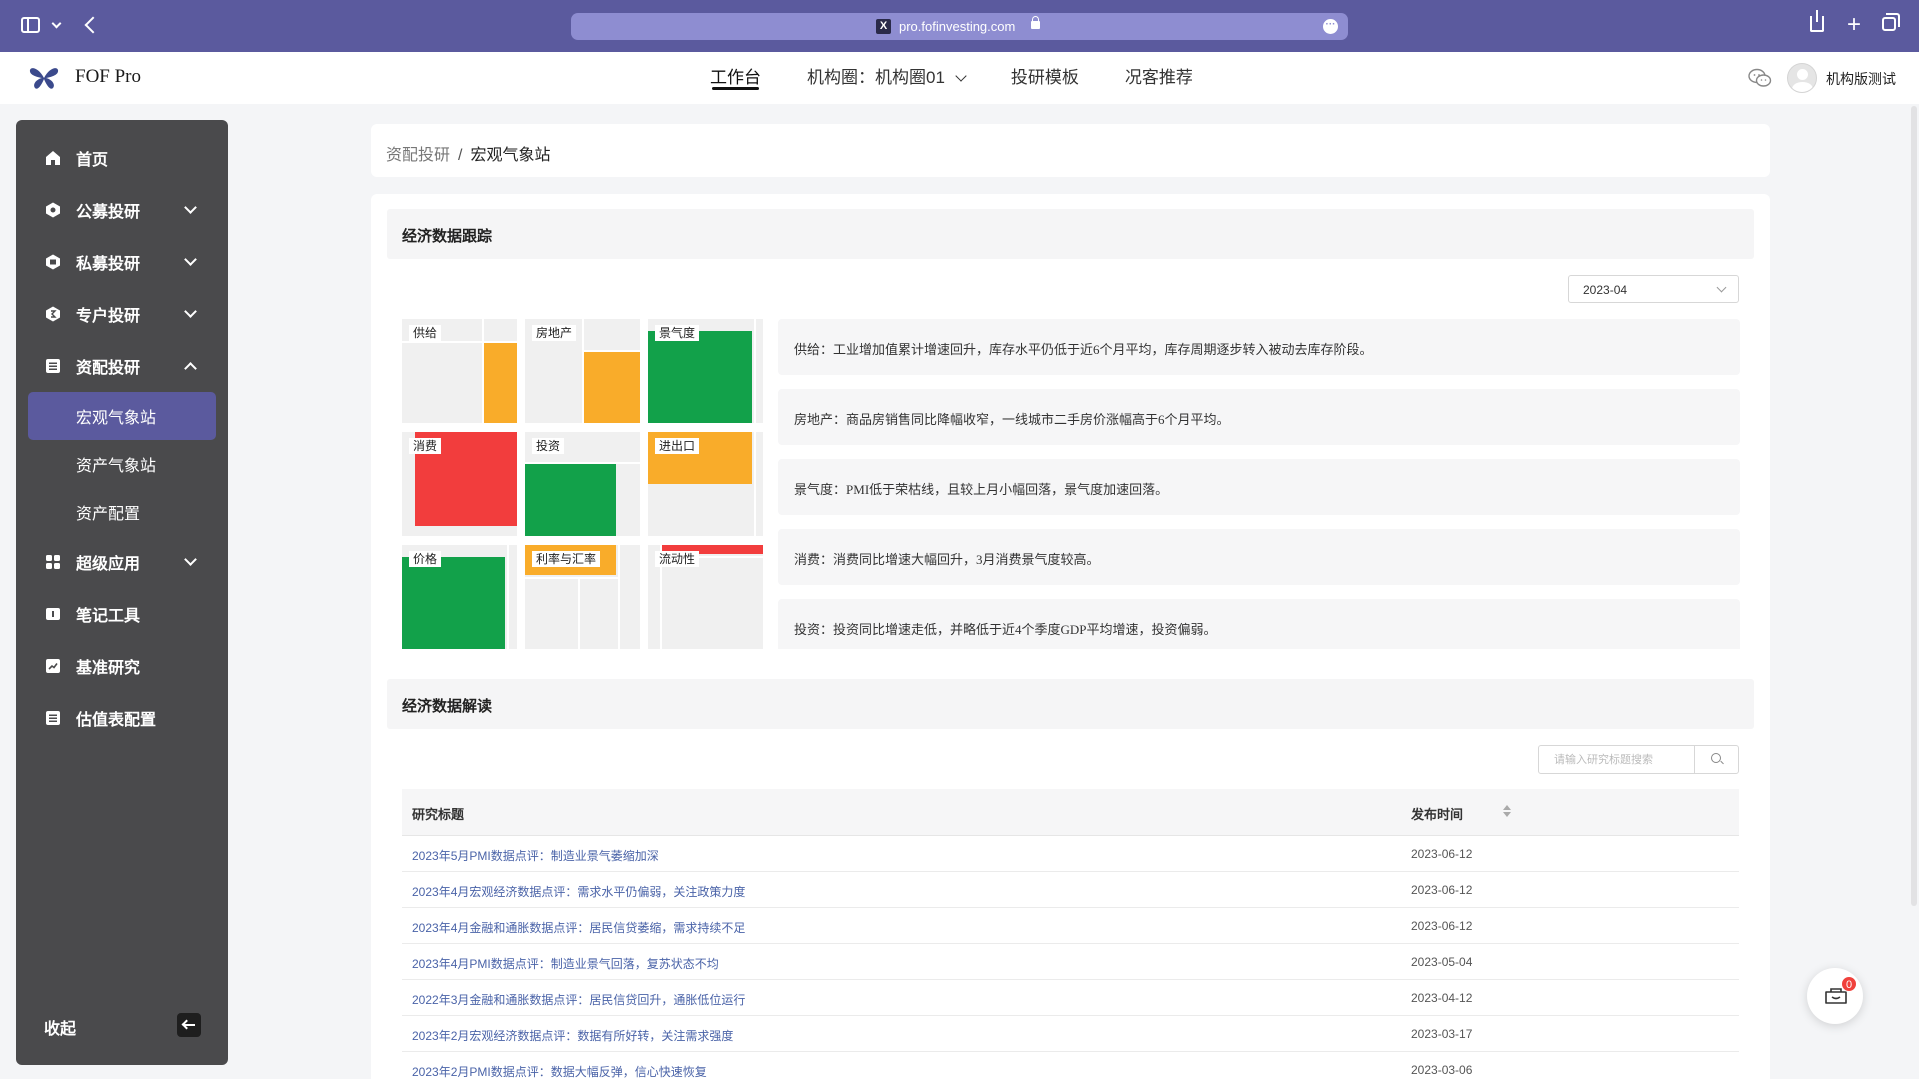 Image resolution: width=1919 pixels, height=1079 pixels. What do you see at coordinates (108, 668) in the screenshot?
I see `sidebar-item-label: 基准研究` at bounding box center [108, 668].